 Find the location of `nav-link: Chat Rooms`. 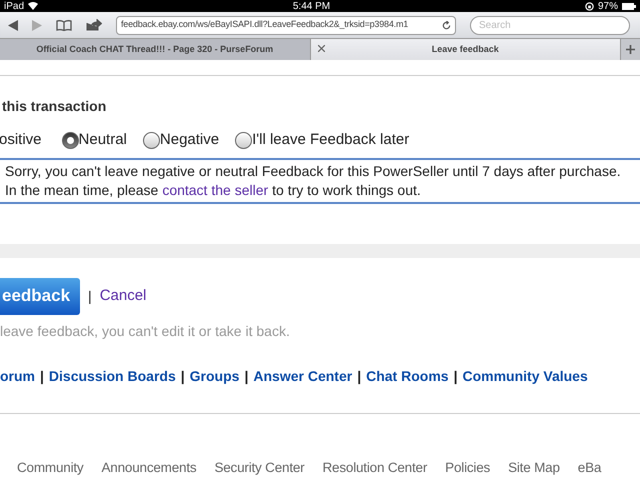

nav-link: Chat Rooms is located at coordinates (407, 376).